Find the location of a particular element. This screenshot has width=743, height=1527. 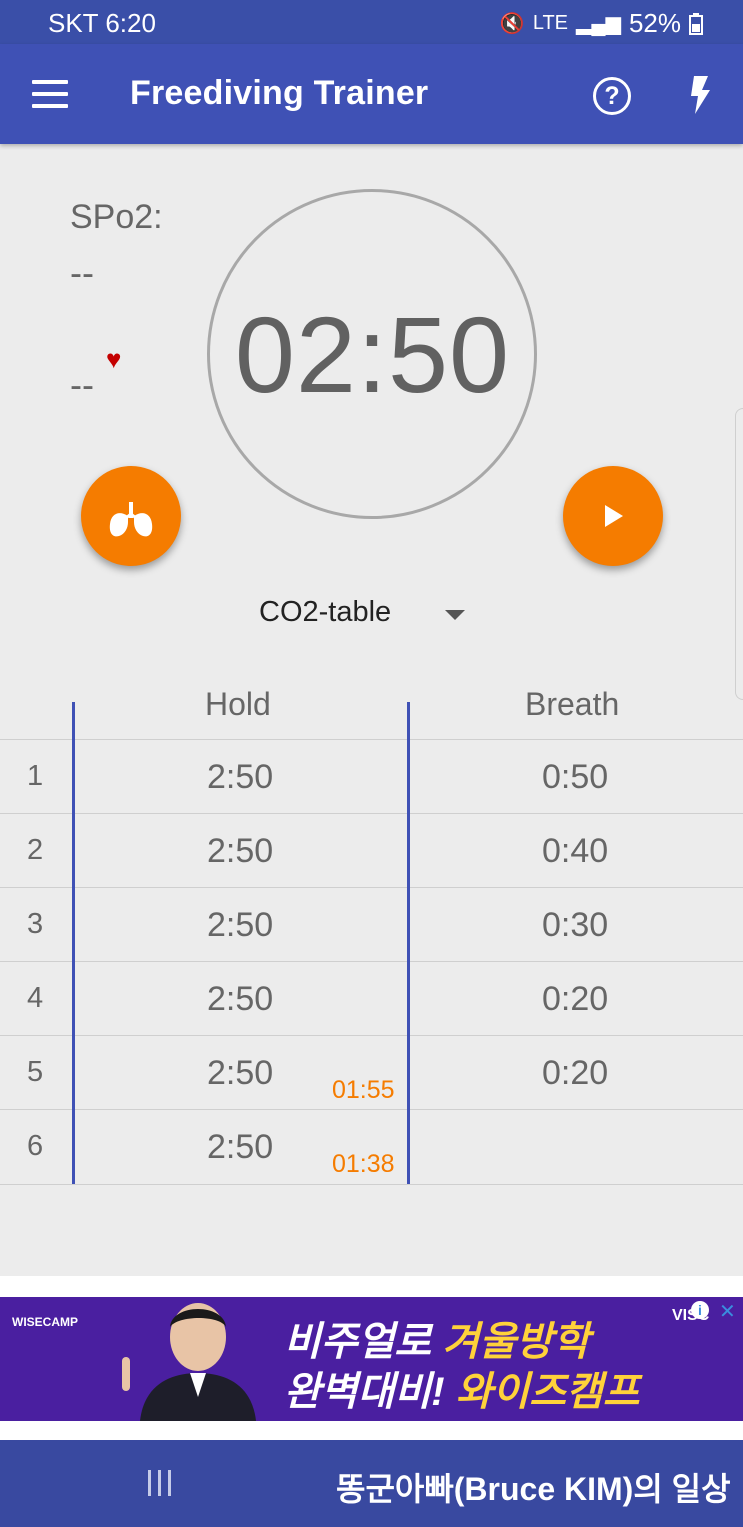

pulse-value: -- is located at coordinates (82, 384).